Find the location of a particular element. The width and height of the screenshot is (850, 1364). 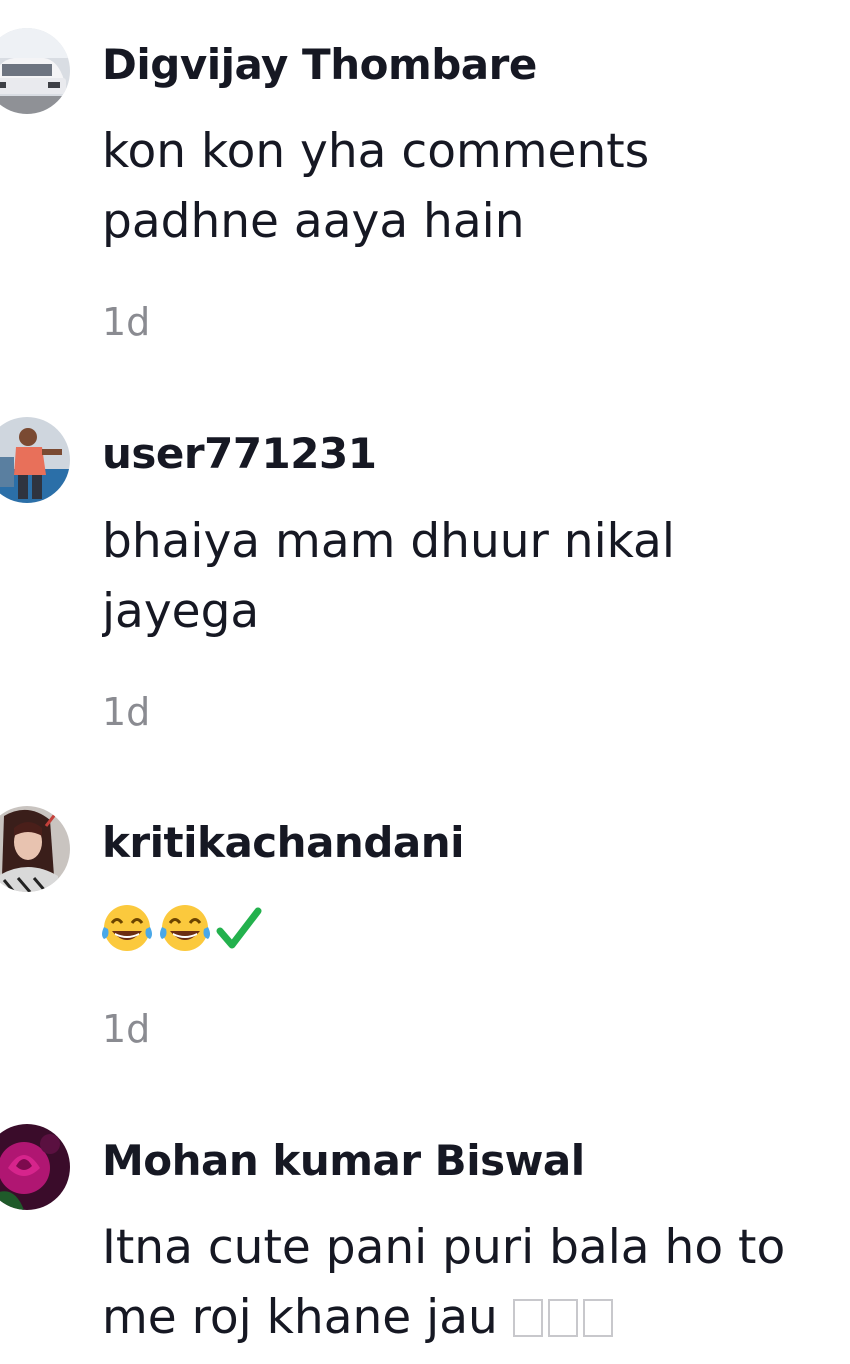

comment-username: Mohan kumar Biswal is located at coordinates (343, 1160).